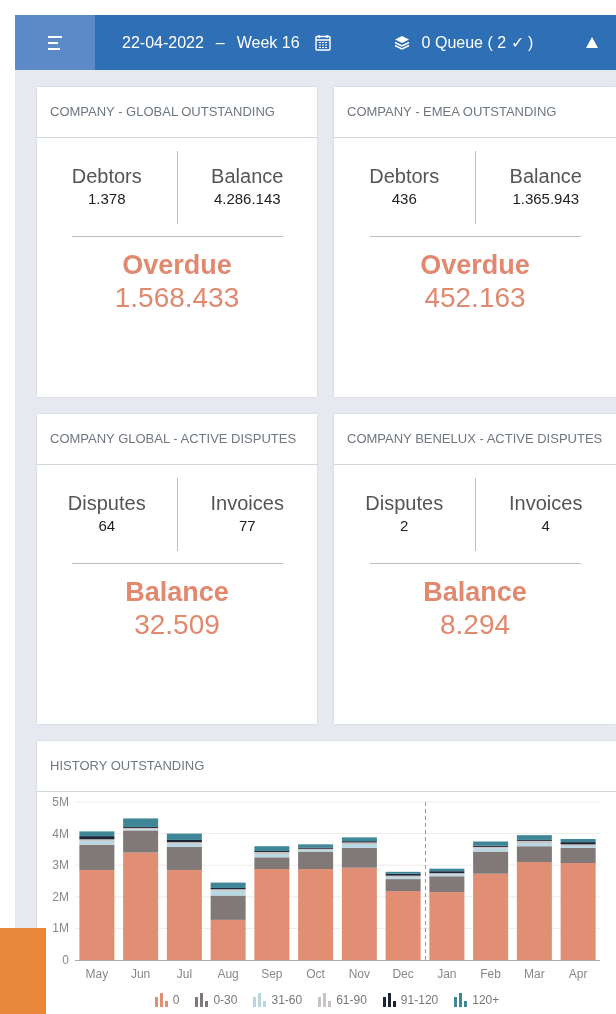 This screenshot has height=1014, width=616. I want to click on axis-category-label: Aug, so click(228, 974).